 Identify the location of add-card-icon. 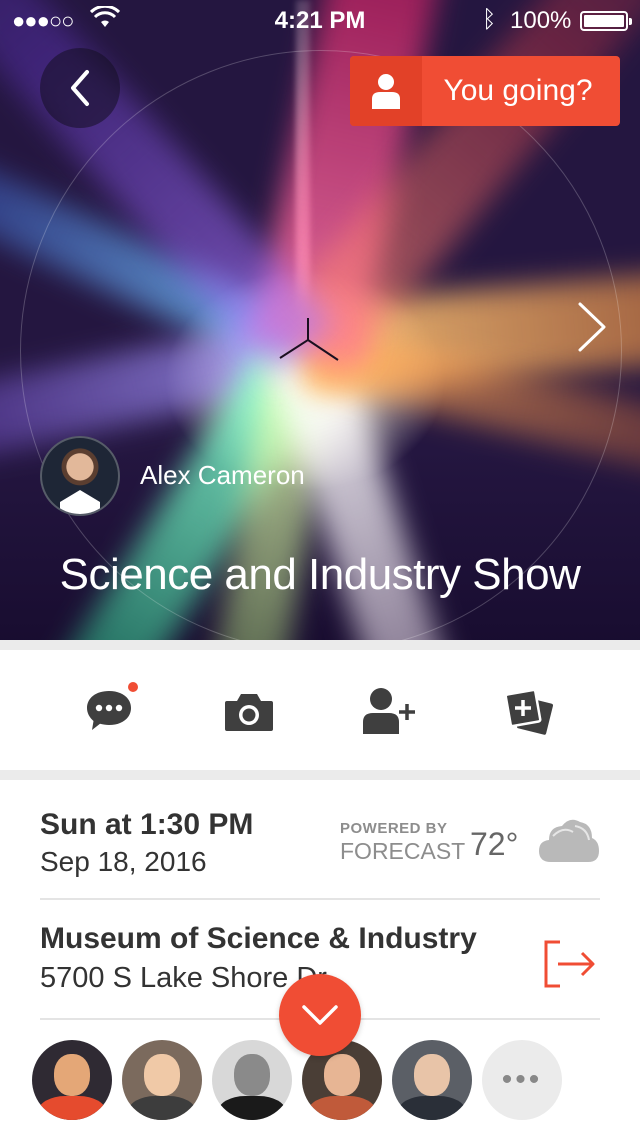
(529, 711).